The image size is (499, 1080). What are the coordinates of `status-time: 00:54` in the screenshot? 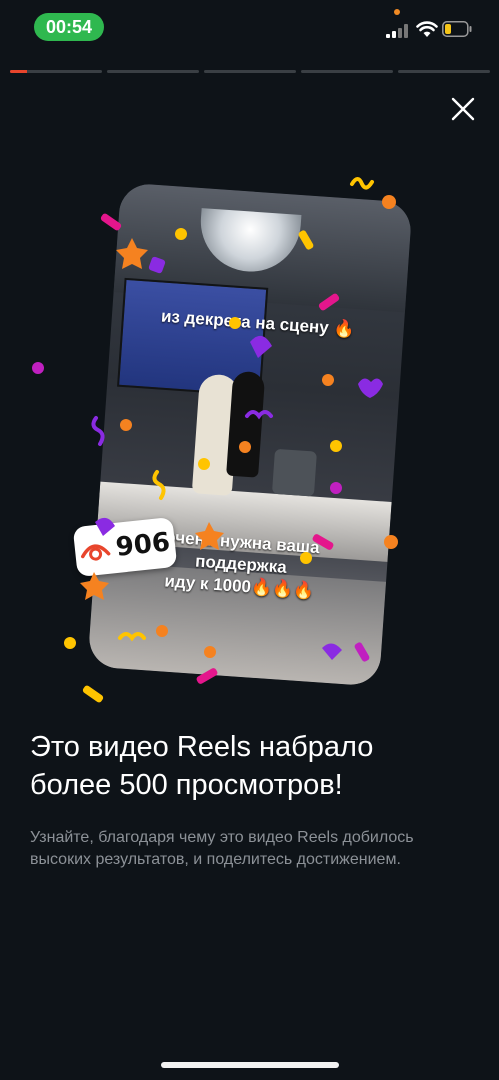 It's located at (69, 27).